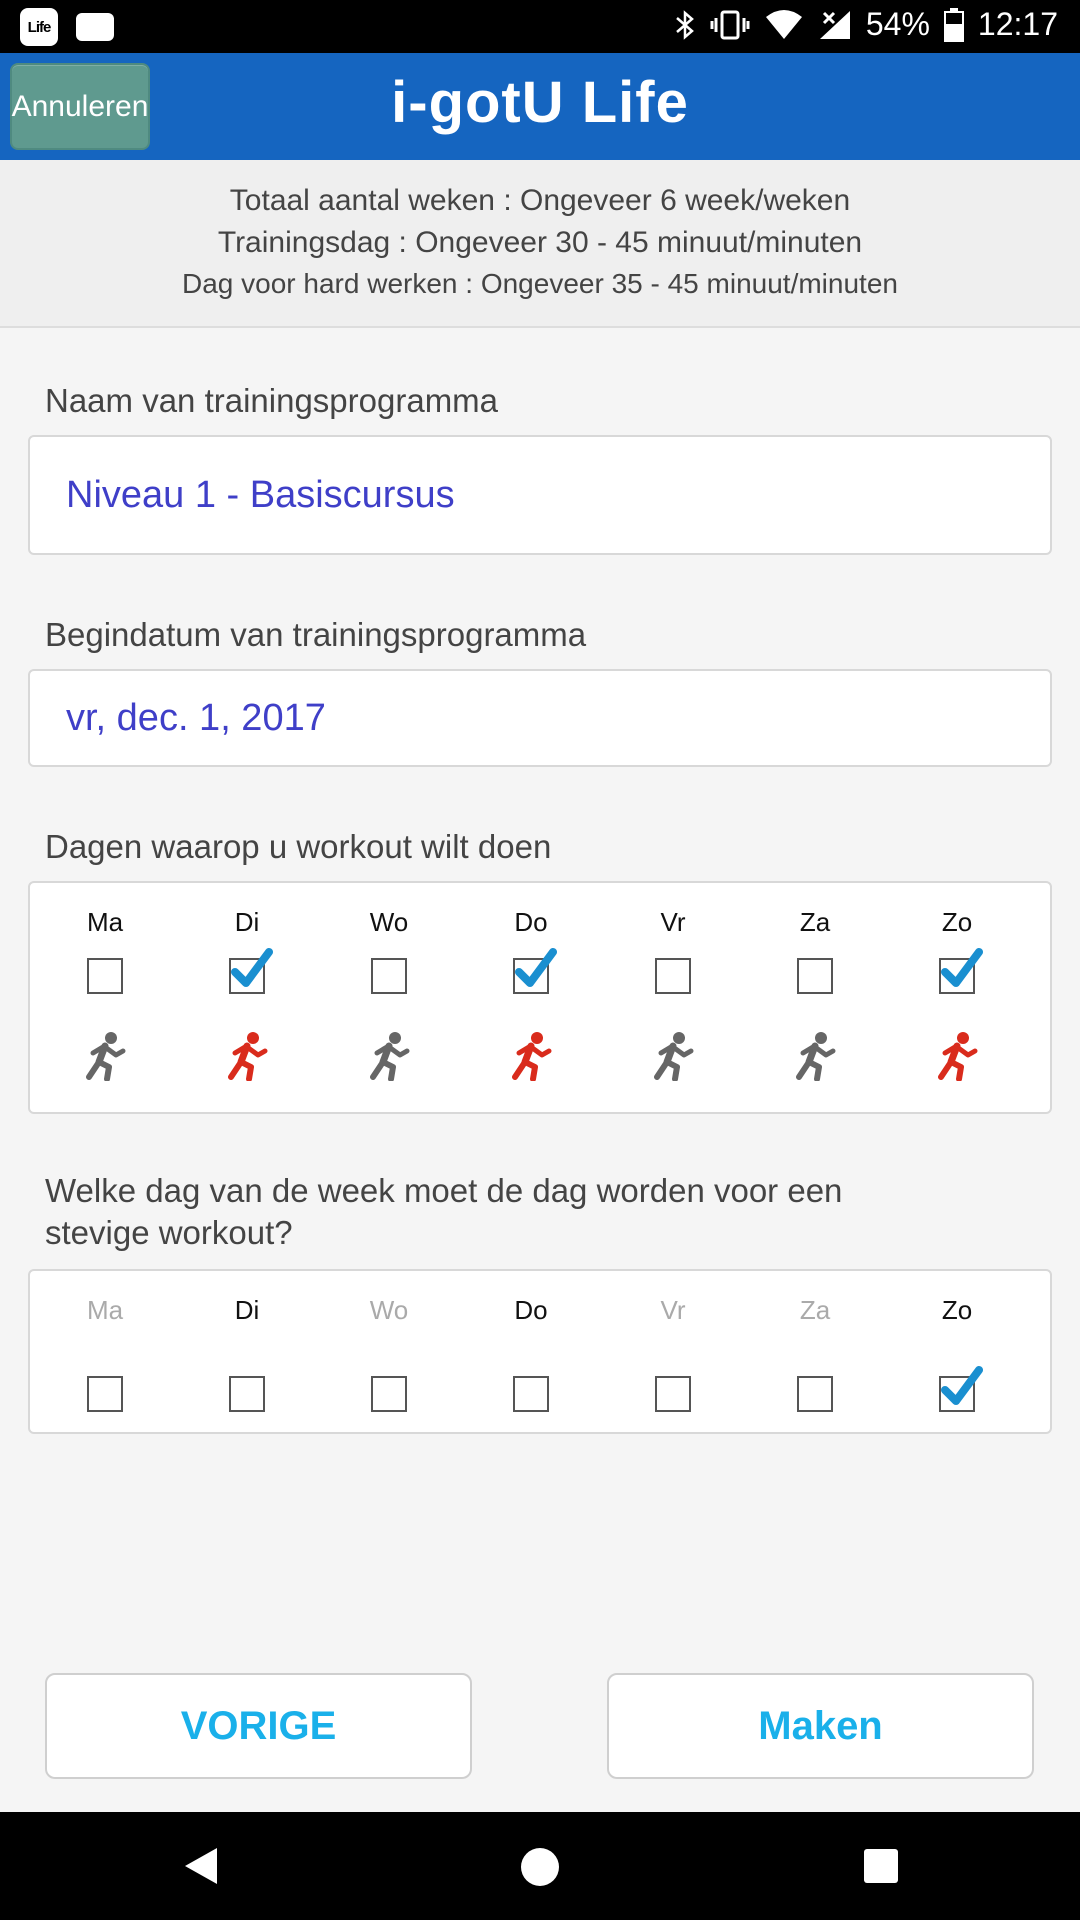 The width and height of the screenshot is (1080, 1920). What do you see at coordinates (897, 24) in the screenshot?
I see `battery-percent: 54%` at bounding box center [897, 24].